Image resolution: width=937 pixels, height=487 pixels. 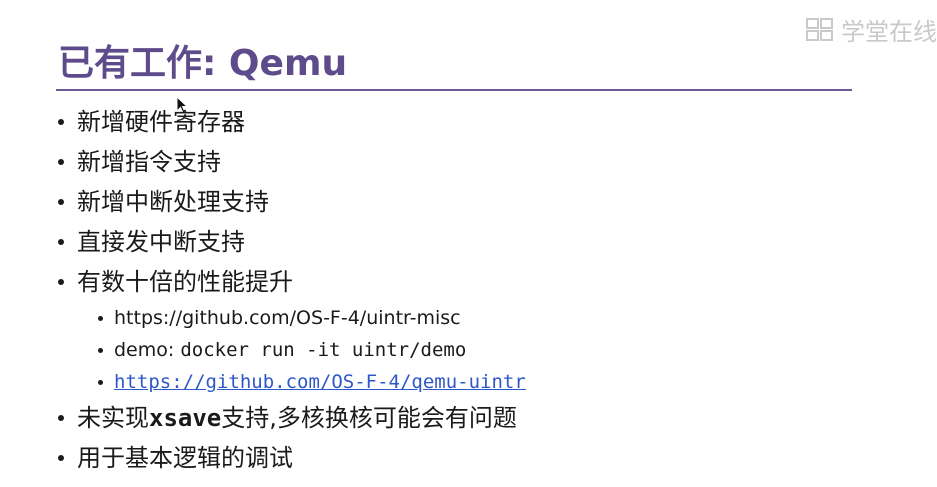 I want to click on demo-label: demo:, so click(x=147, y=350).